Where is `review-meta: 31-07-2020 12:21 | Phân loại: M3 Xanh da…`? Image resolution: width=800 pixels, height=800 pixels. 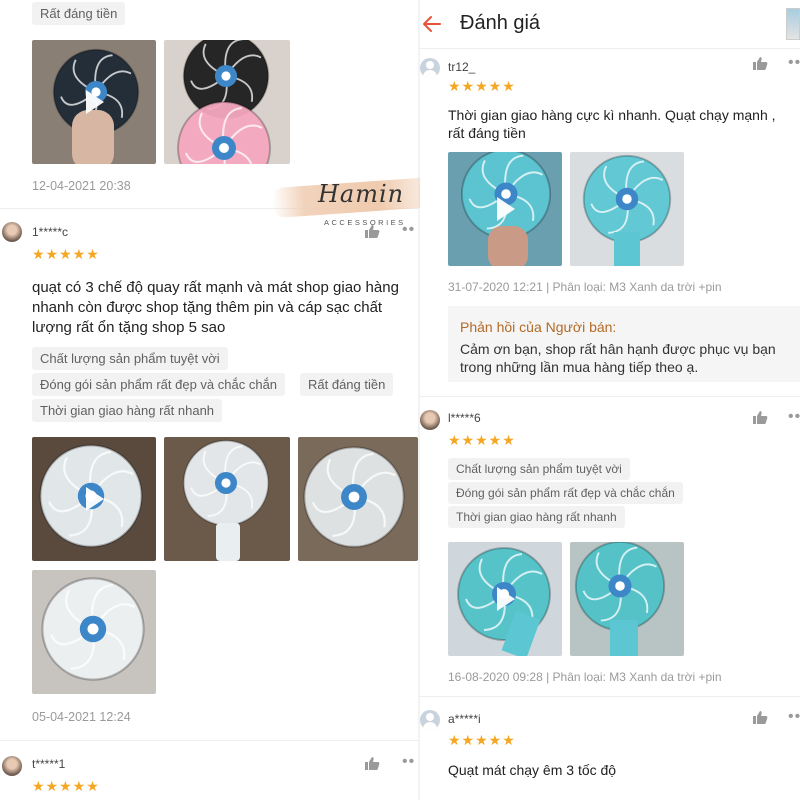
review-meta: 31-07-2020 12:21 | Phân loại: M3 Xanh da… is located at coordinates (585, 287).